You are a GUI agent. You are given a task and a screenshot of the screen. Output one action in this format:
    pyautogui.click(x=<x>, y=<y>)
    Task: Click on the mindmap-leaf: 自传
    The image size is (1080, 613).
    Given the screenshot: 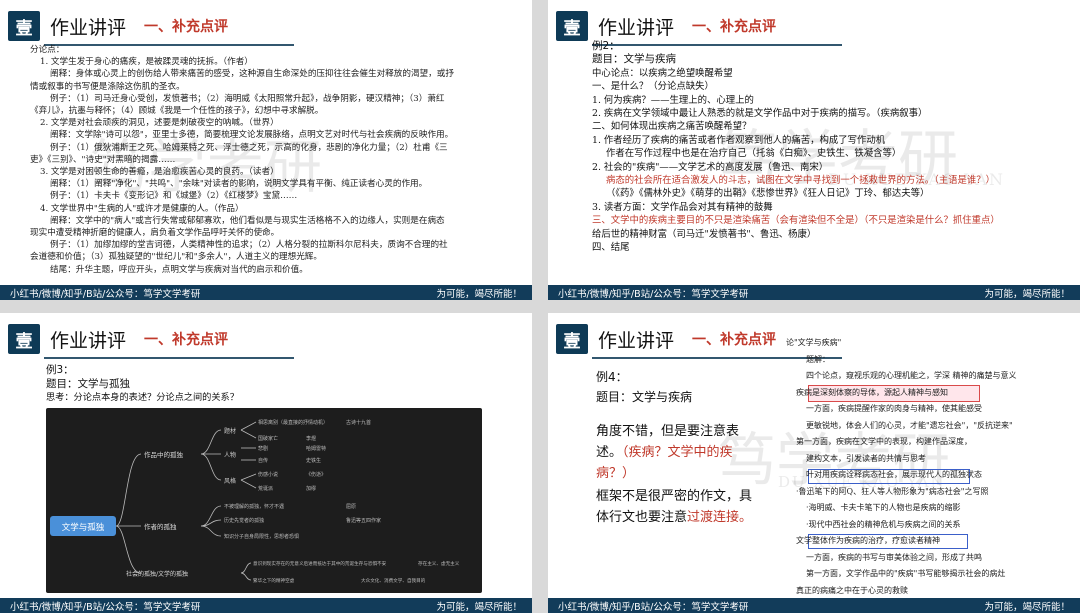 What is the action you would take?
    pyautogui.click(x=263, y=460)
    